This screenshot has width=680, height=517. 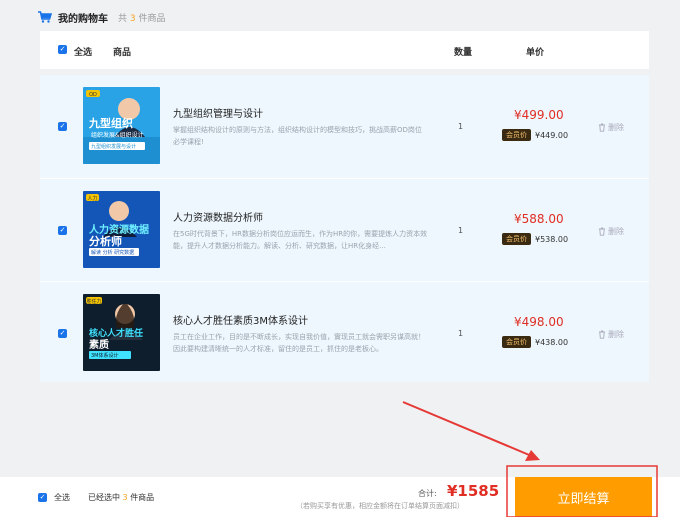 What do you see at coordinates (112, 252) in the screenshot?
I see `thumb-line3: 解读 分析 研究数据` at bounding box center [112, 252].